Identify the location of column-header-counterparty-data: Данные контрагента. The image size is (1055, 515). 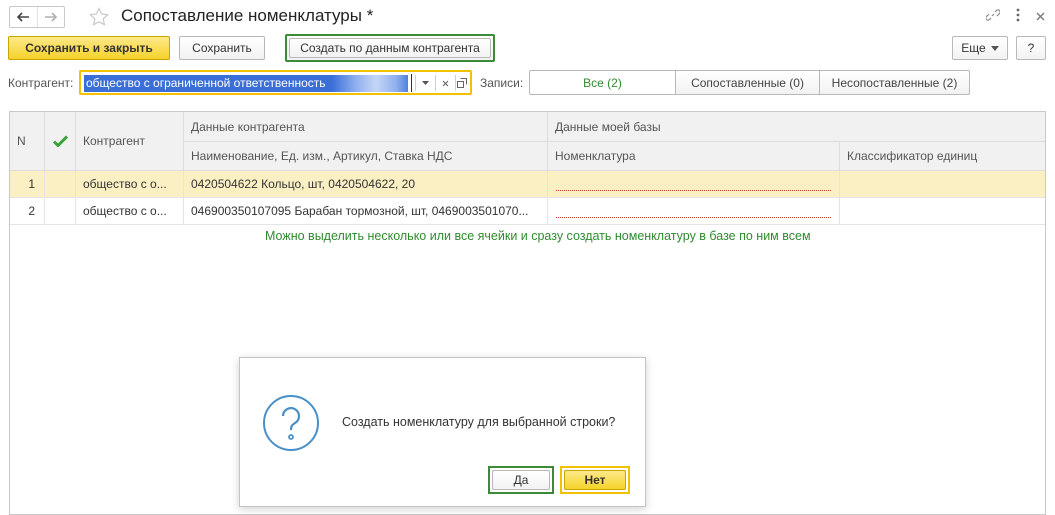
(366, 127).